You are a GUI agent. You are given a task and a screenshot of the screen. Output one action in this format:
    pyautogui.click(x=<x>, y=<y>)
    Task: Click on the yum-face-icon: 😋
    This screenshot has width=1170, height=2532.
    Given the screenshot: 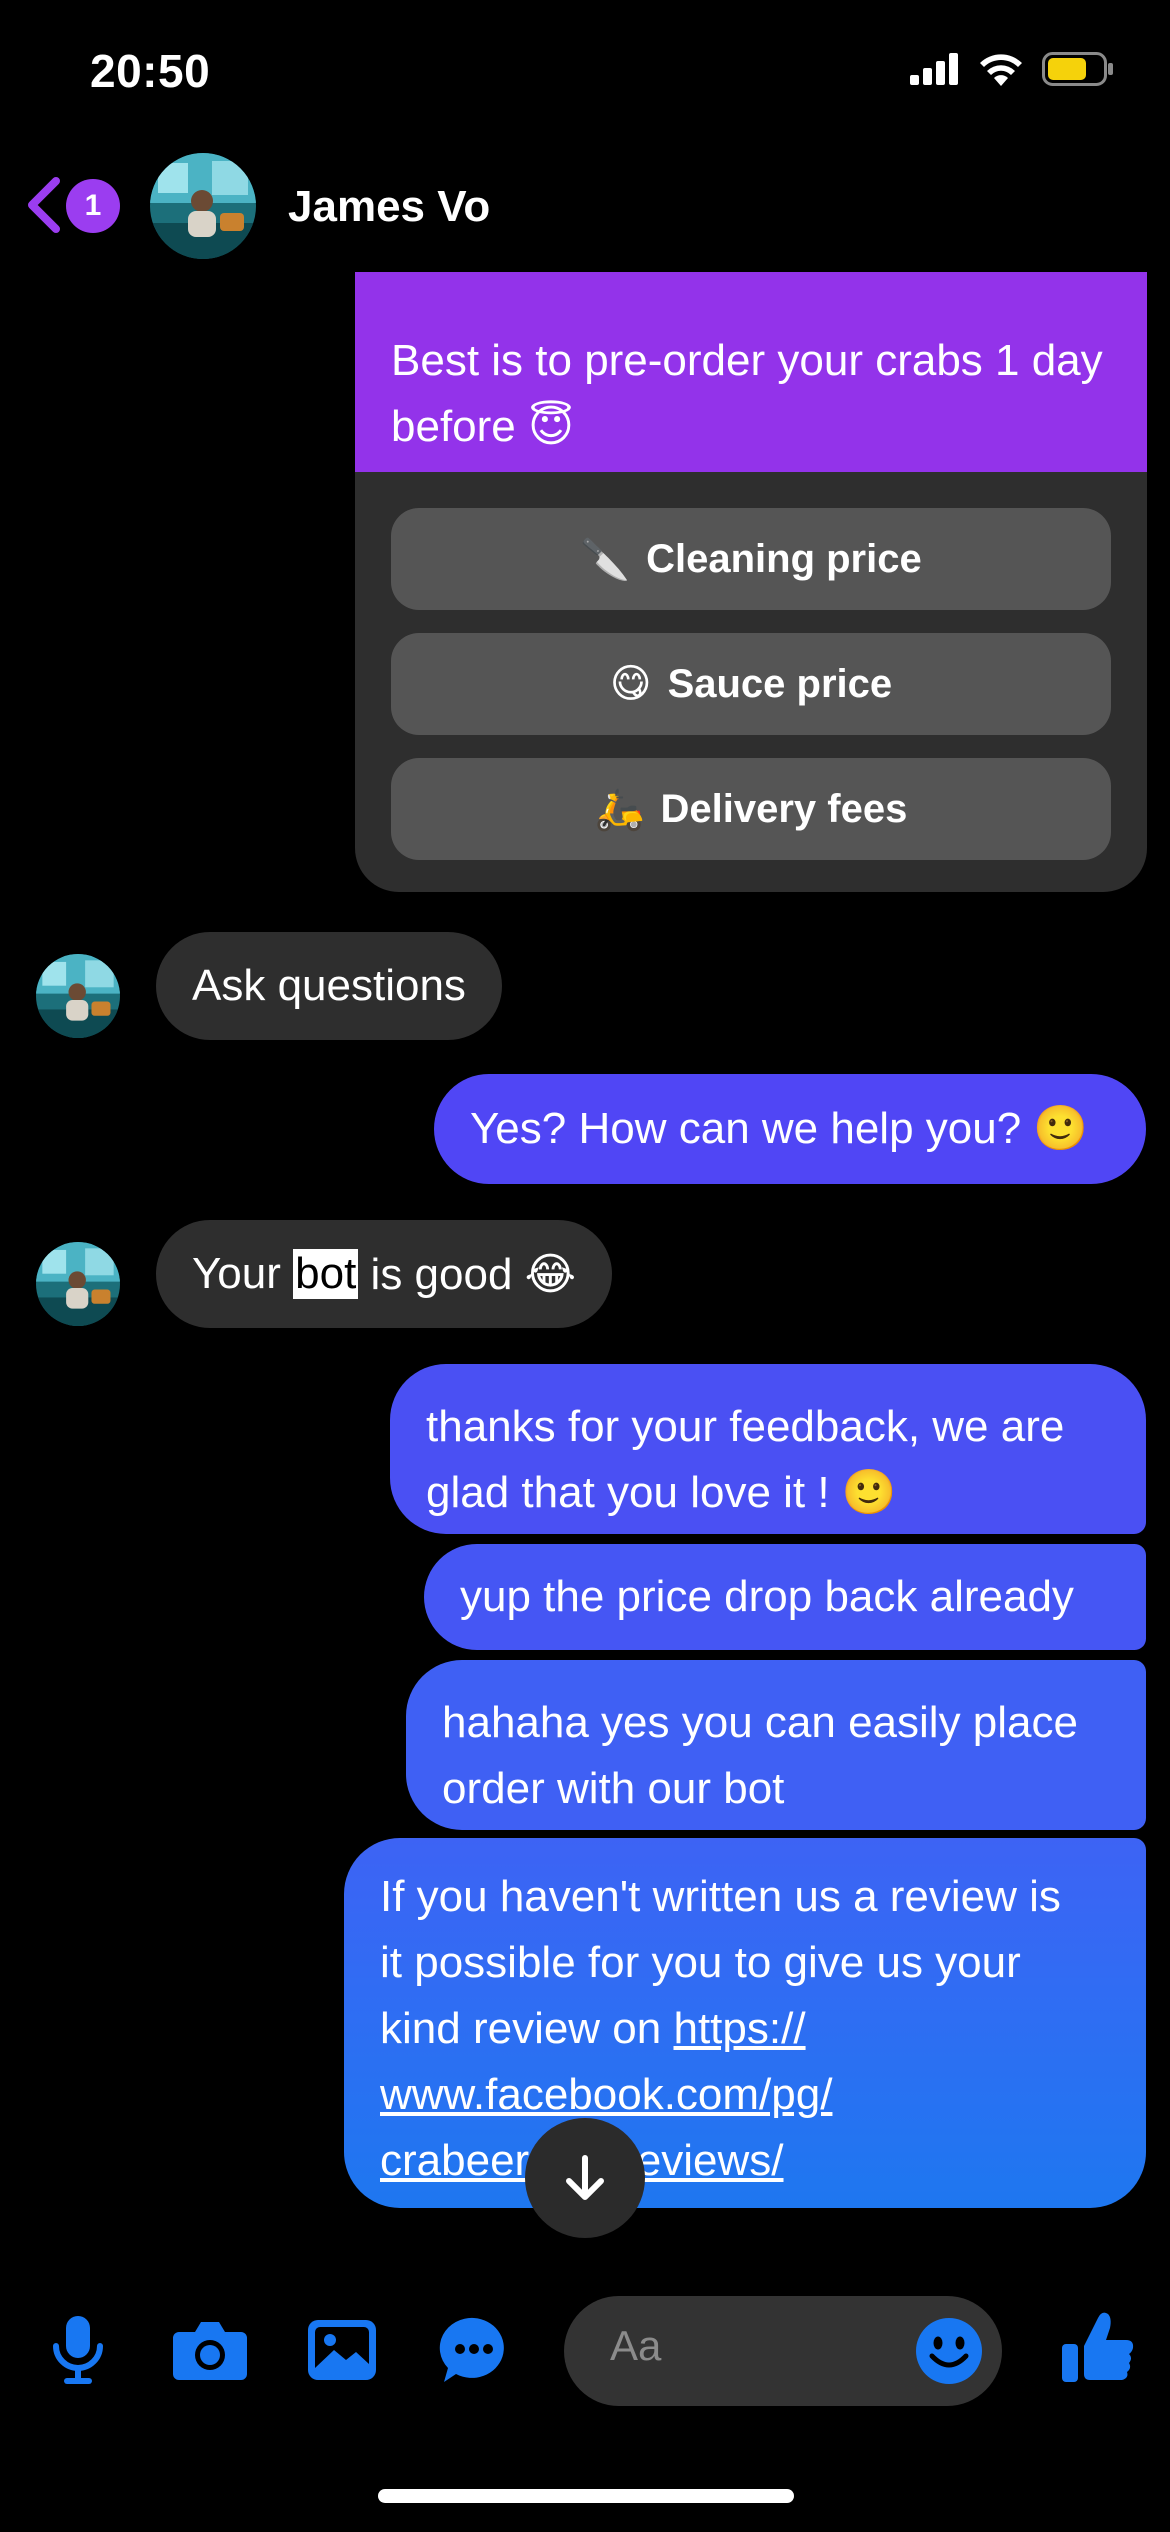 What is the action you would take?
    pyautogui.click(x=630, y=684)
    